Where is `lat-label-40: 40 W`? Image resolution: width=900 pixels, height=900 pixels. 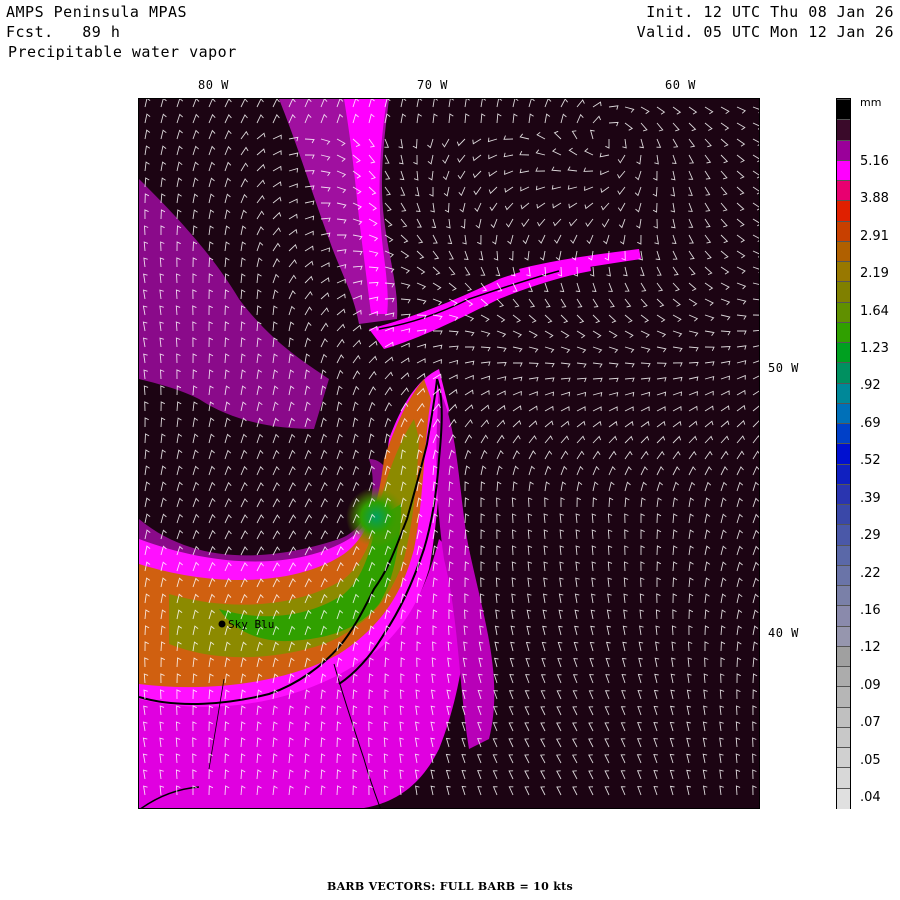
lat-label-40: 40 W is located at coordinates (783, 633).